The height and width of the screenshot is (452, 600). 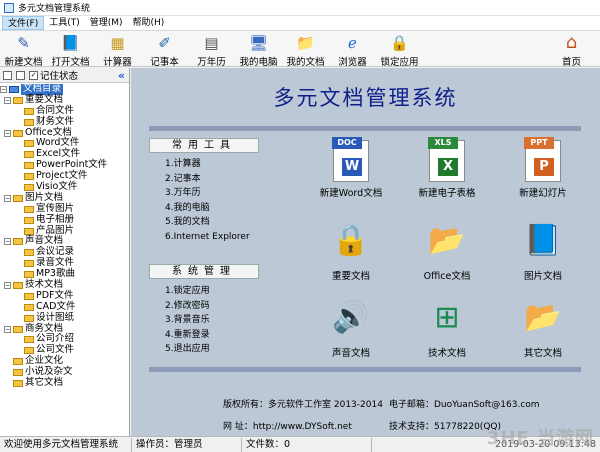 What do you see at coordinates (300, 8) in the screenshot?
I see `title-bar: 多元文档管理系统` at bounding box center [300, 8].